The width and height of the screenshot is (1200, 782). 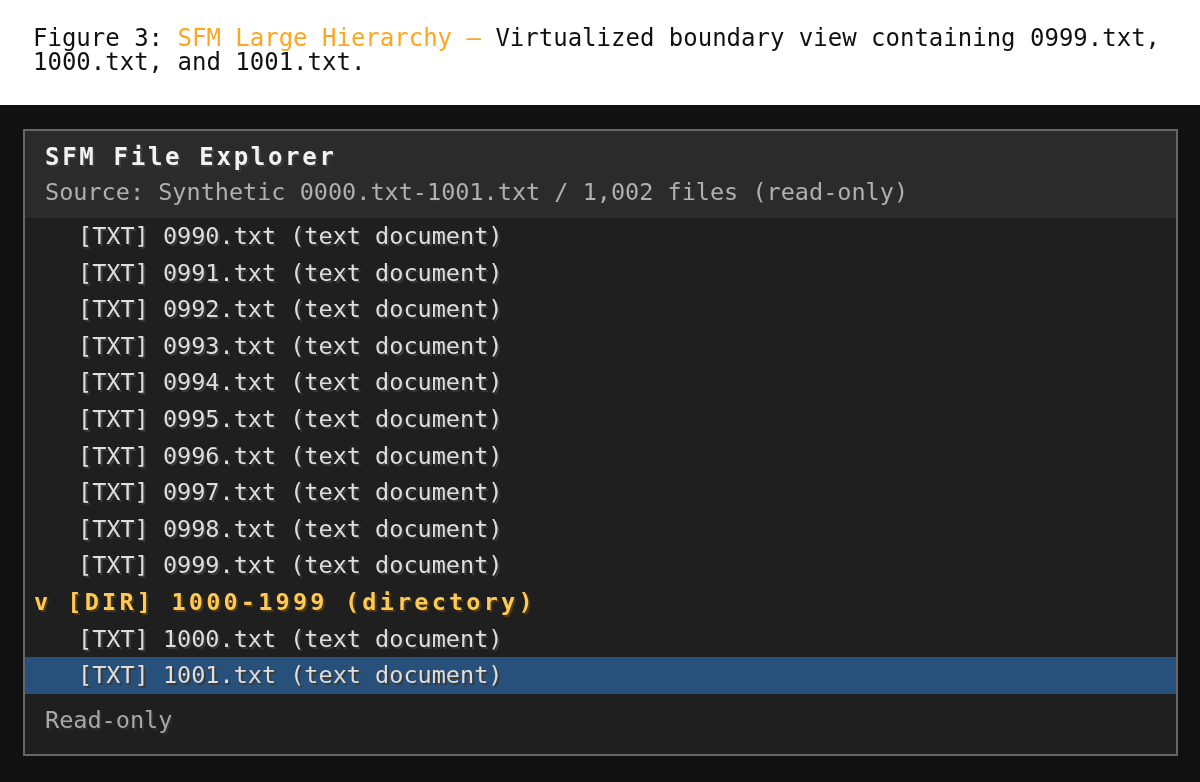 What do you see at coordinates (600, 456) in the screenshot?
I see `file-row: [TXT] 0996.txt (text document)` at bounding box center [600, 456].